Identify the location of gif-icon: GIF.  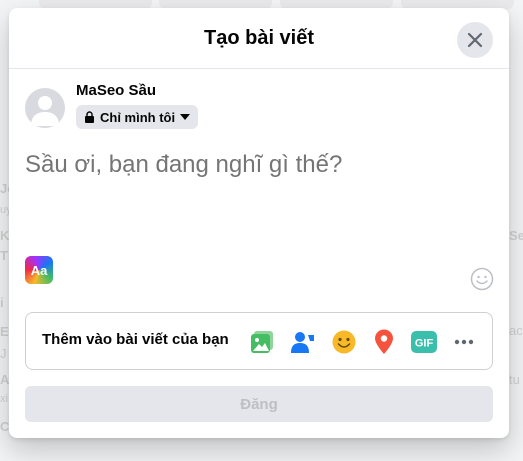
(424, 342).